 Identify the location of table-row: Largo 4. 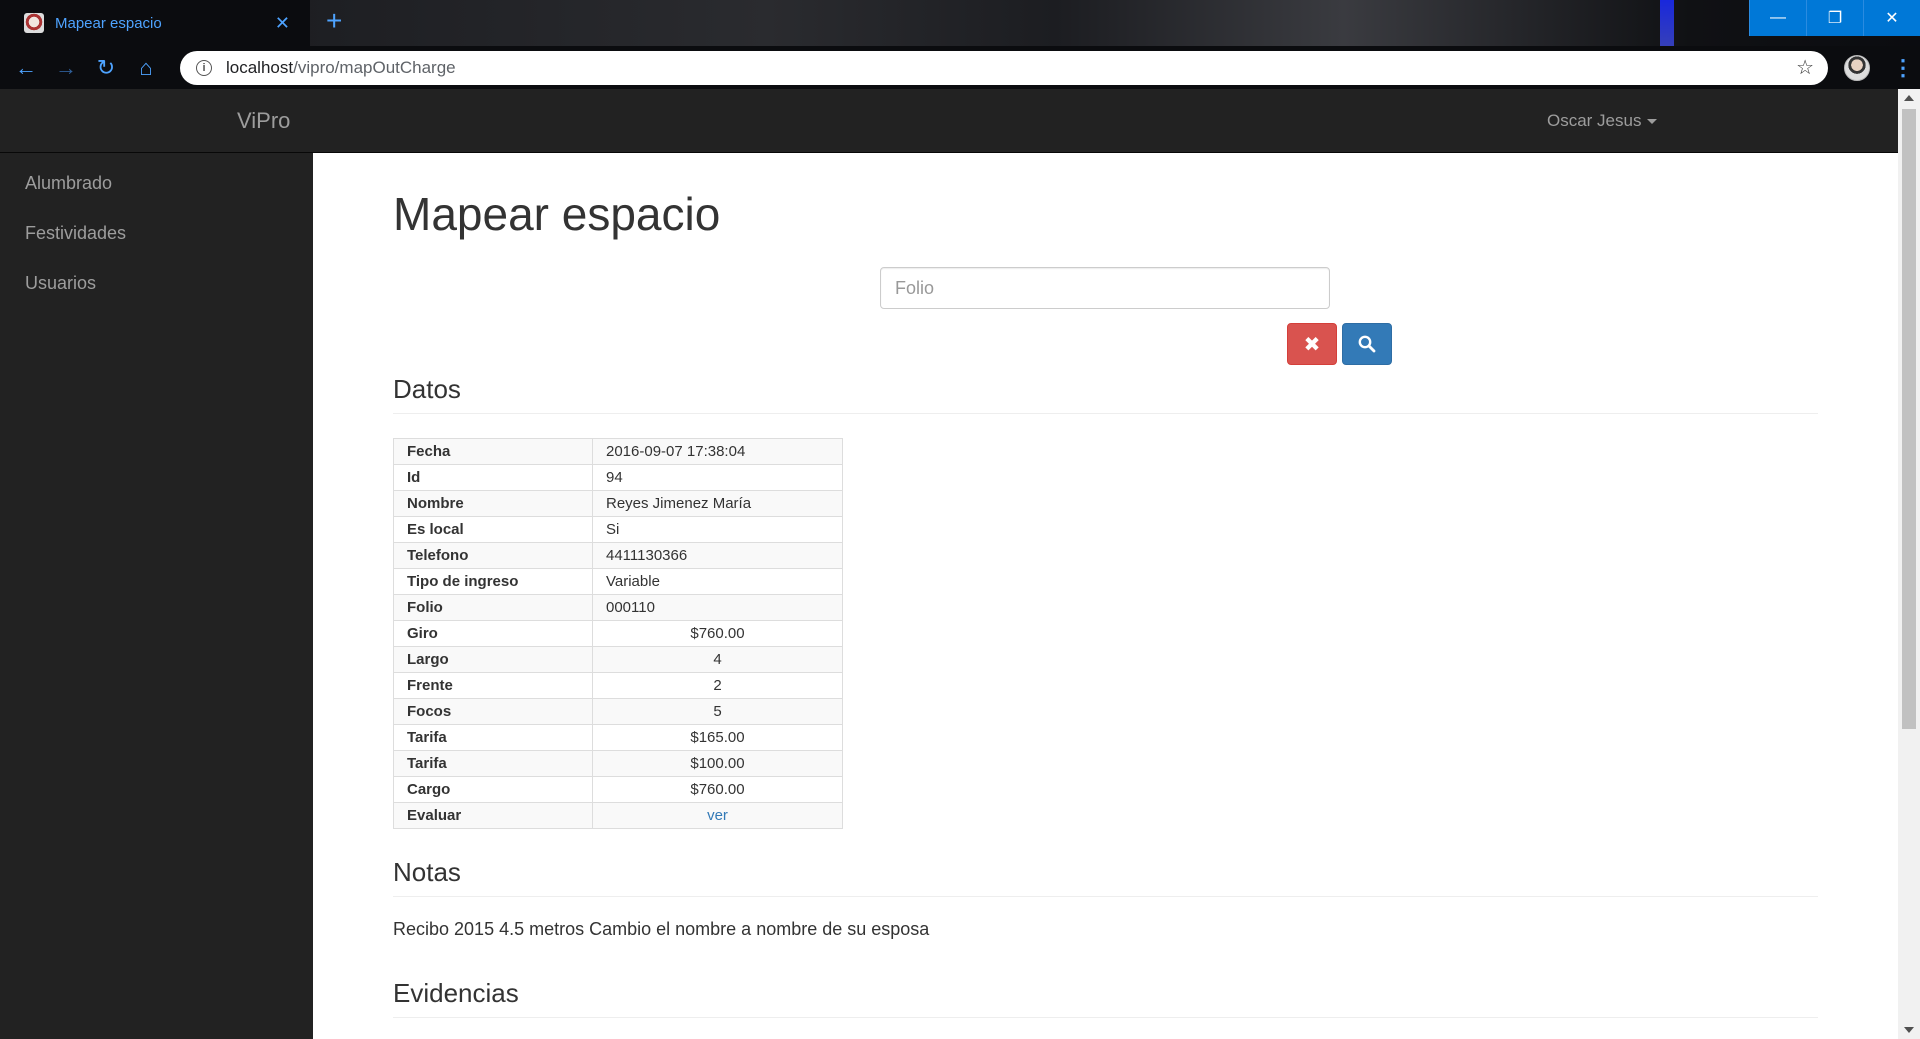
(618, 659).